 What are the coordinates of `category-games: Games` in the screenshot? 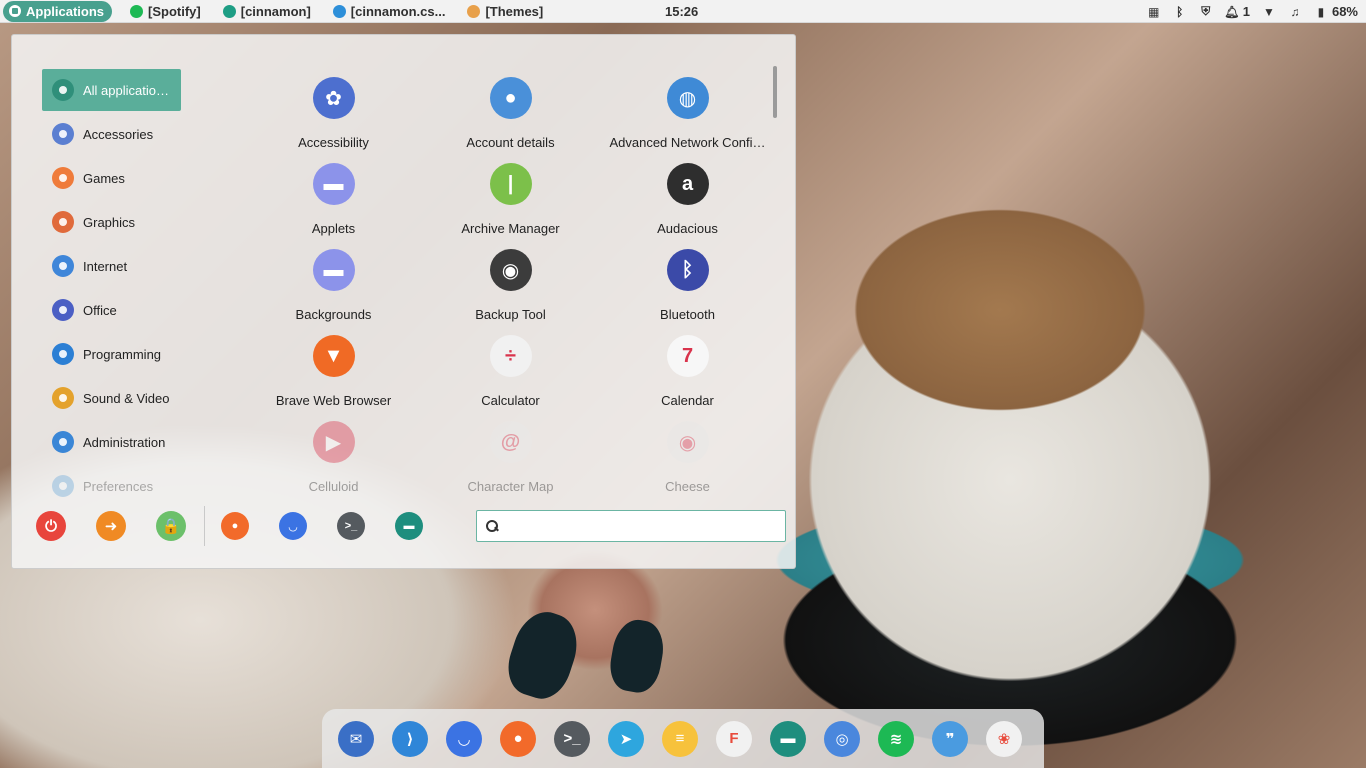 It's located at (122, 178).